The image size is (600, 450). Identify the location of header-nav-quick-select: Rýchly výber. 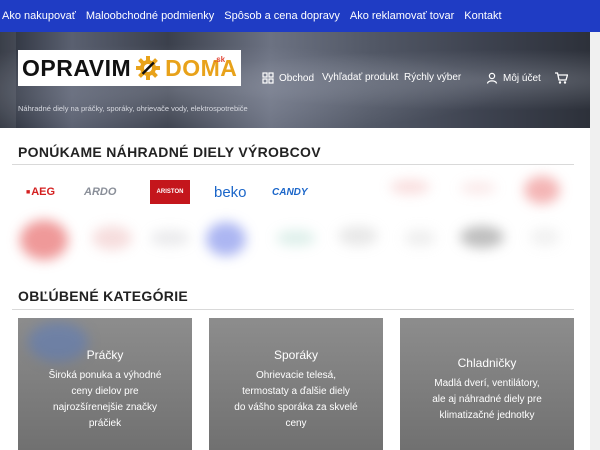
(432, 77).